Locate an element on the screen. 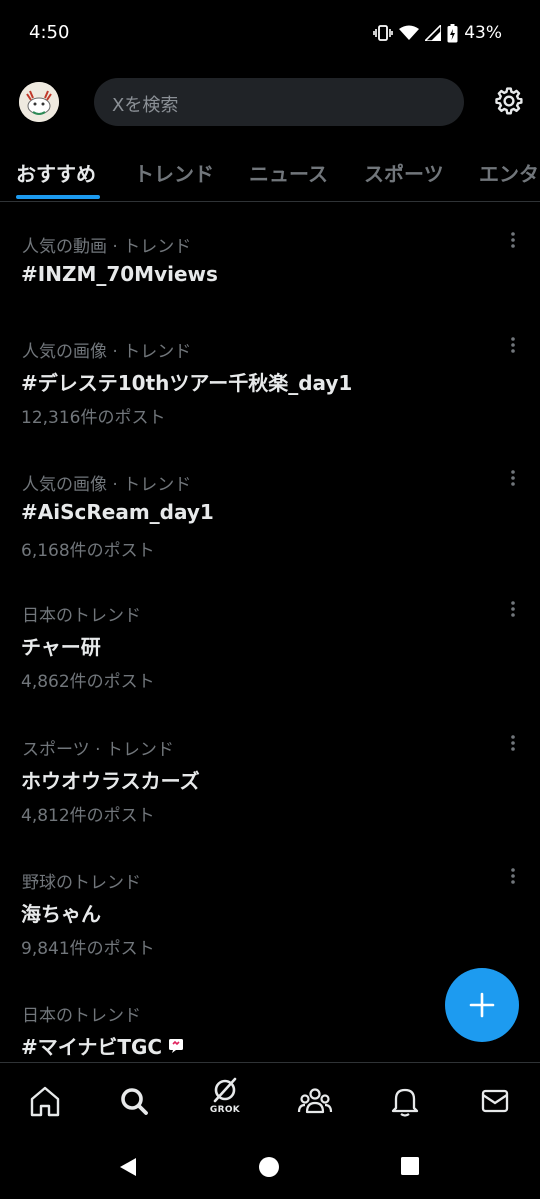  trend-title: ホウオウラスカーズ is located at coordinates (110, 781).